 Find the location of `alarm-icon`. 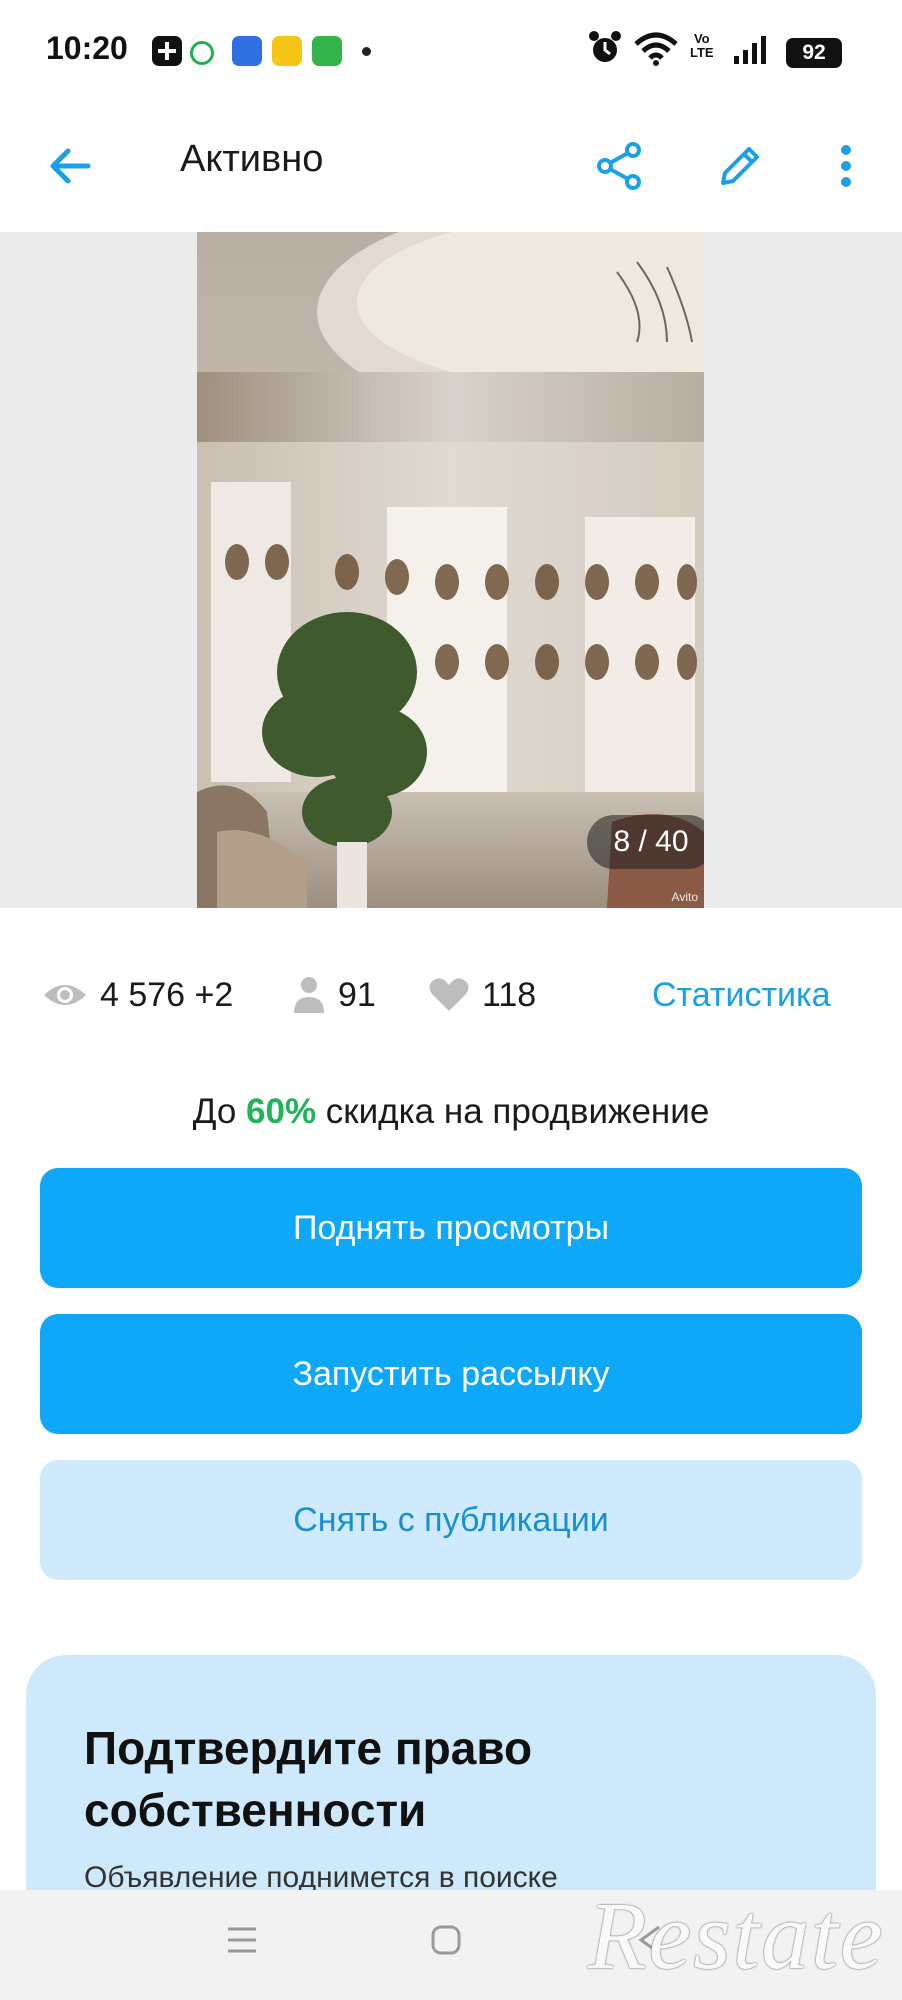

alarm-icon is located at coordinates (605, 50).